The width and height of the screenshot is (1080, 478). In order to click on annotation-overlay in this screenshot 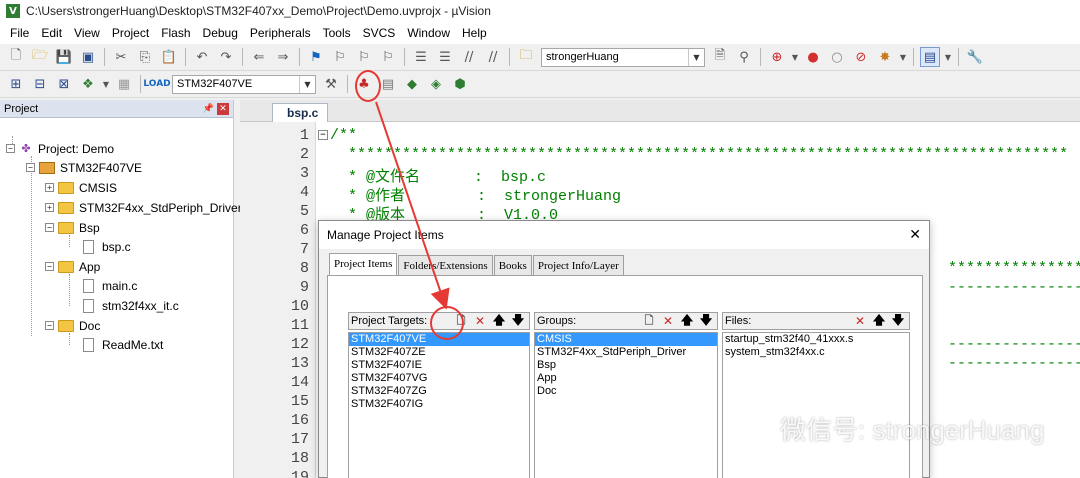, I will do `click(412, 205)`.